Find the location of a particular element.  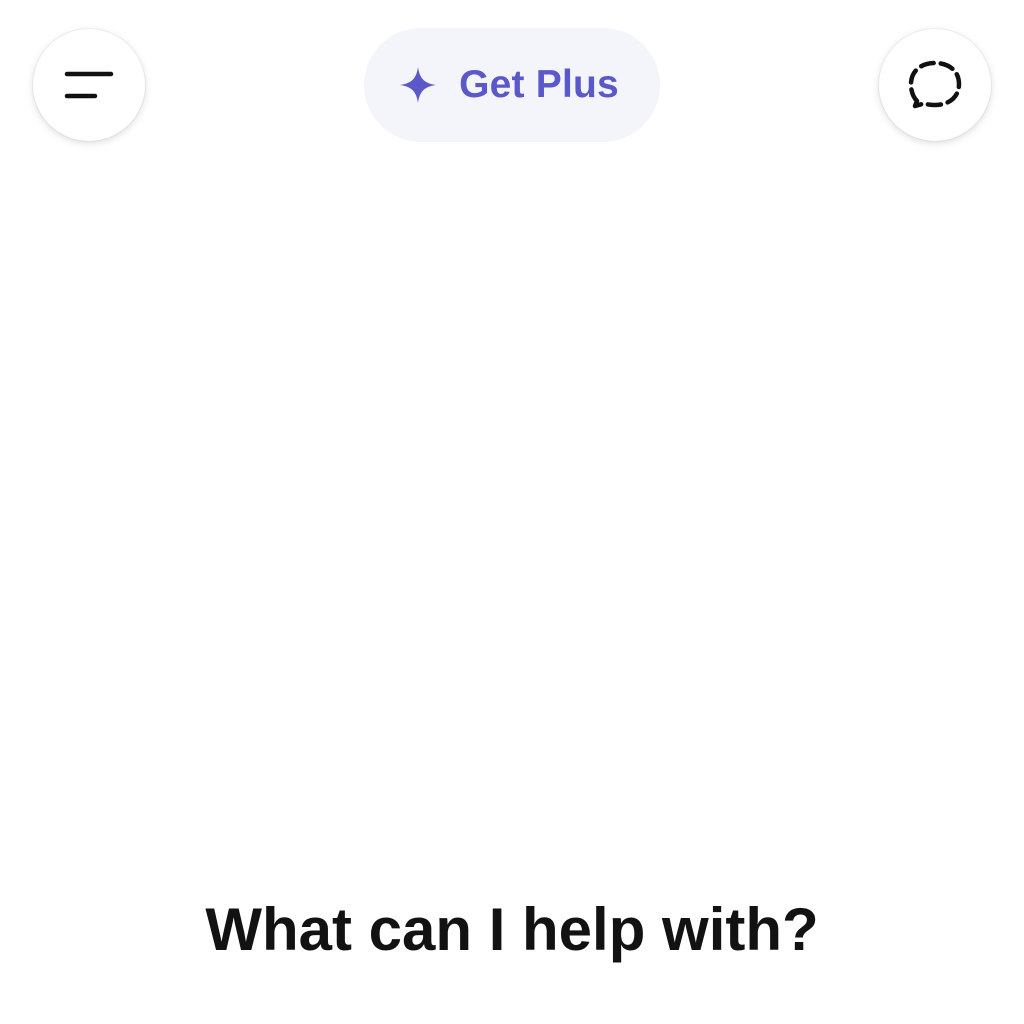

get-plus-label: Get Plus is located at coordinates (539, 84).